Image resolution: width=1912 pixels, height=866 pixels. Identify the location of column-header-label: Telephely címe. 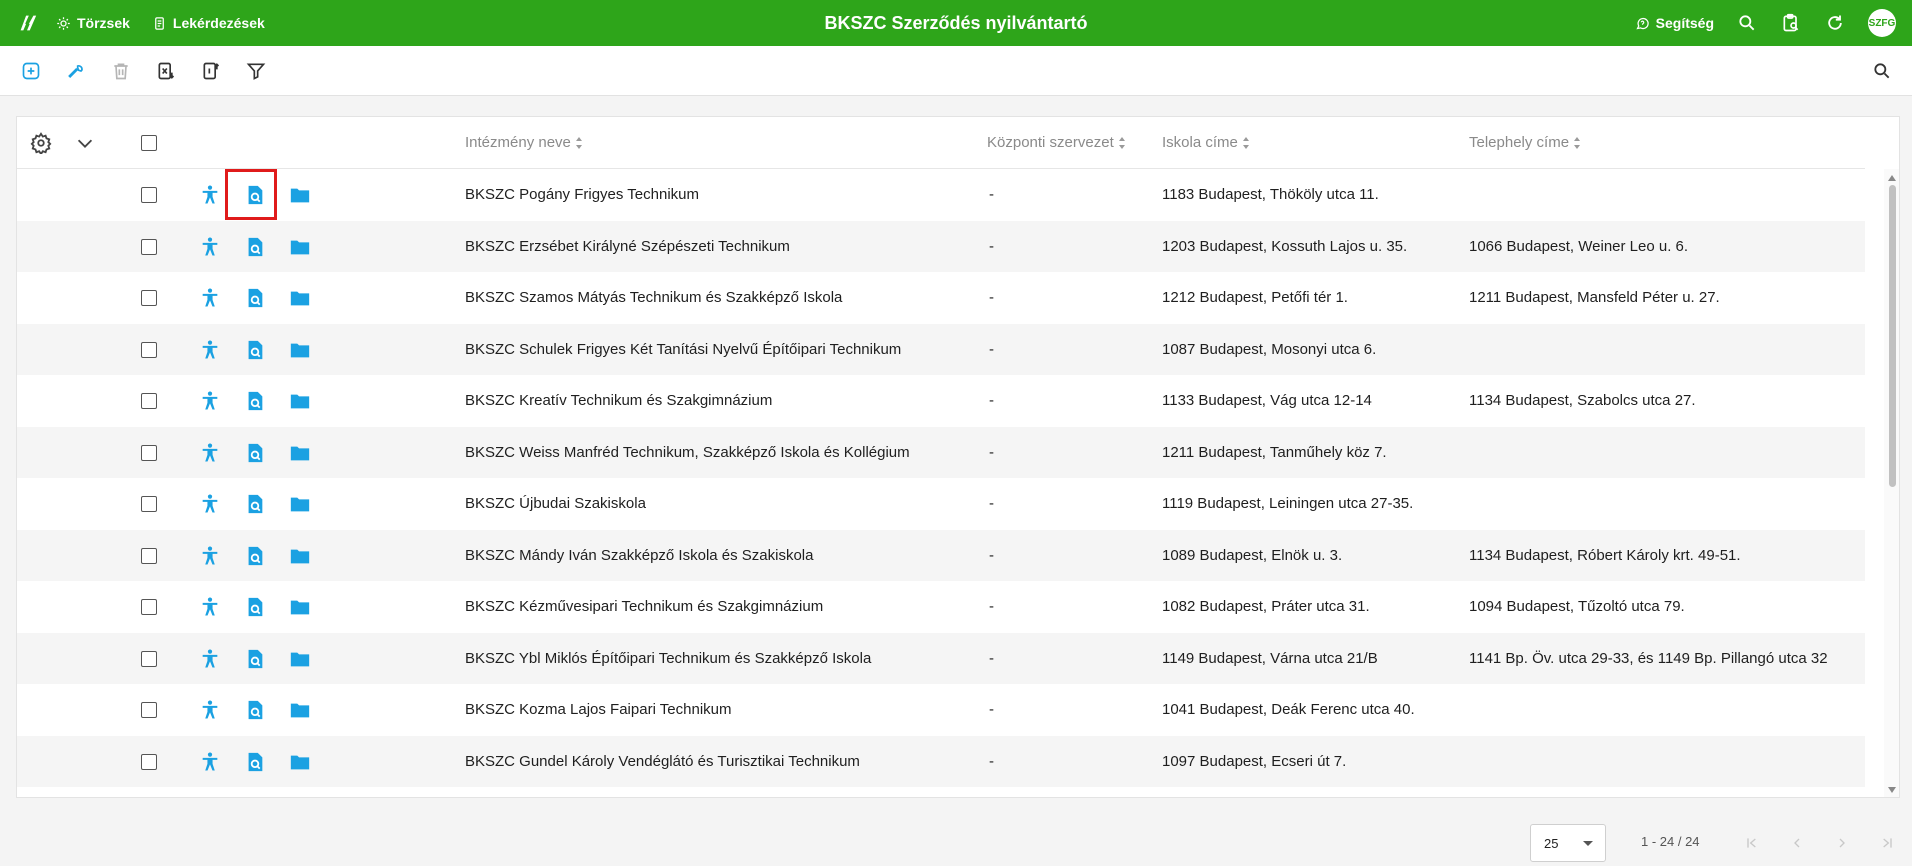
(1519, 142).